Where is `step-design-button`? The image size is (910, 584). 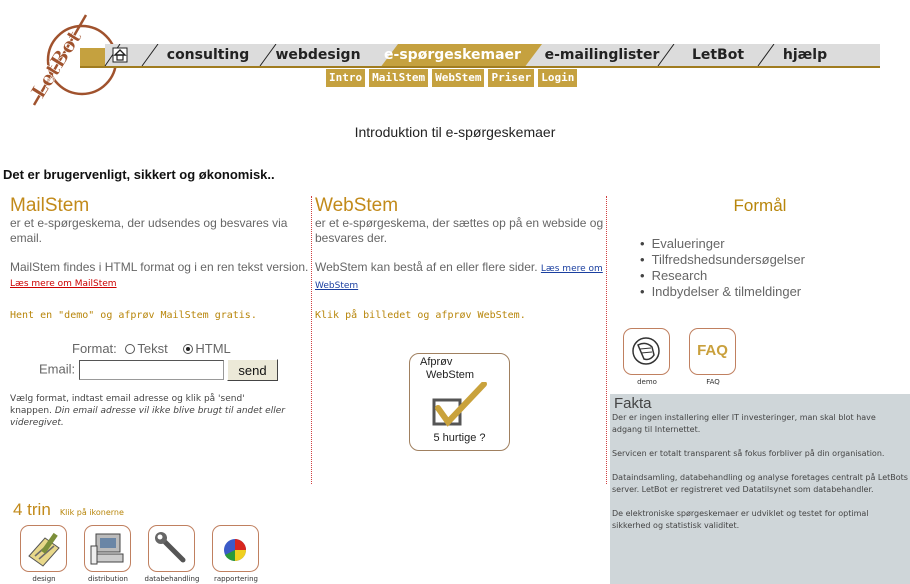
step-design-button is located at coordinates (43, 548).